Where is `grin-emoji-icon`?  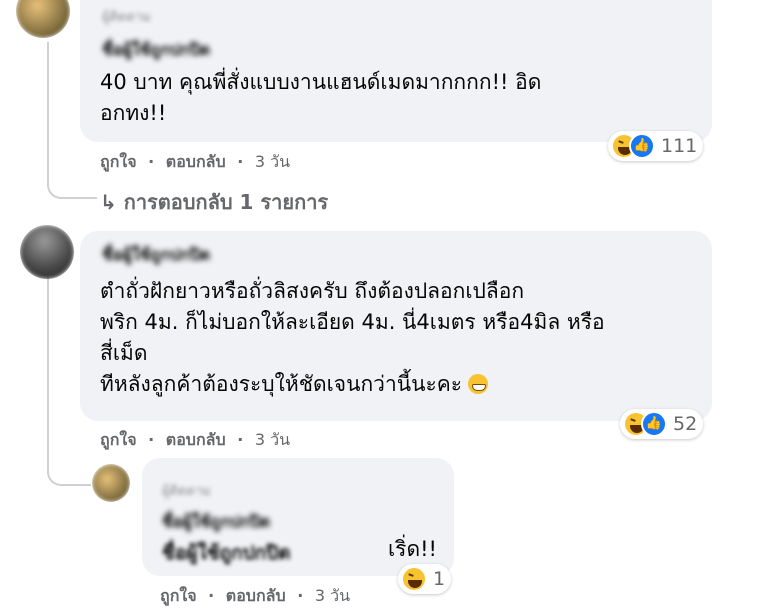 grin-emoji-icon is located at coordinates (478, 384).